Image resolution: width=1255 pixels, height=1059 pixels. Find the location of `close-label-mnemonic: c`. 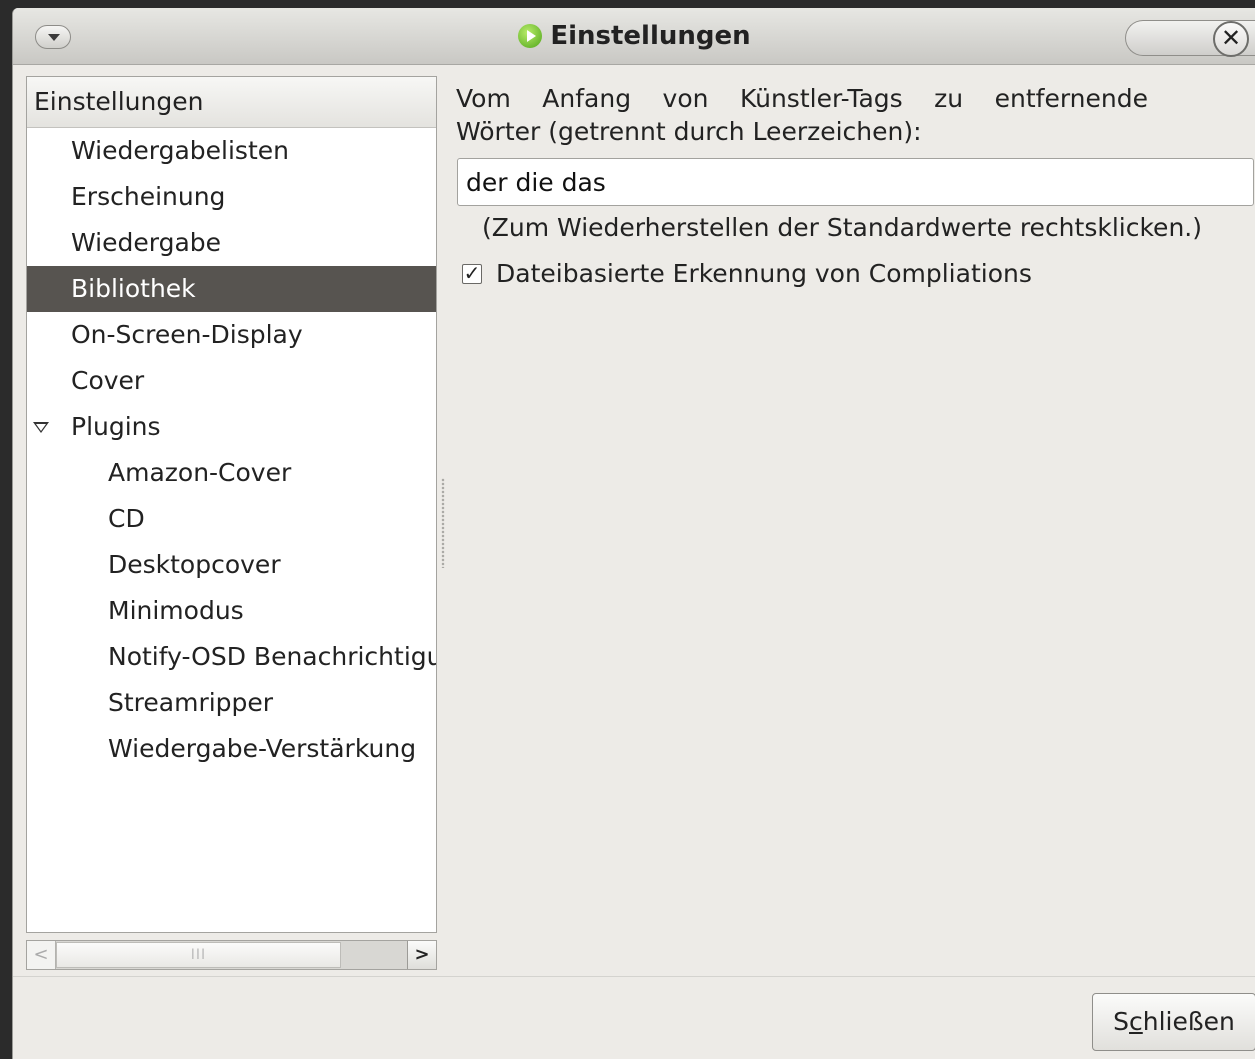

close-label-mnemonic: c is located at coordinates (1136, 1021).